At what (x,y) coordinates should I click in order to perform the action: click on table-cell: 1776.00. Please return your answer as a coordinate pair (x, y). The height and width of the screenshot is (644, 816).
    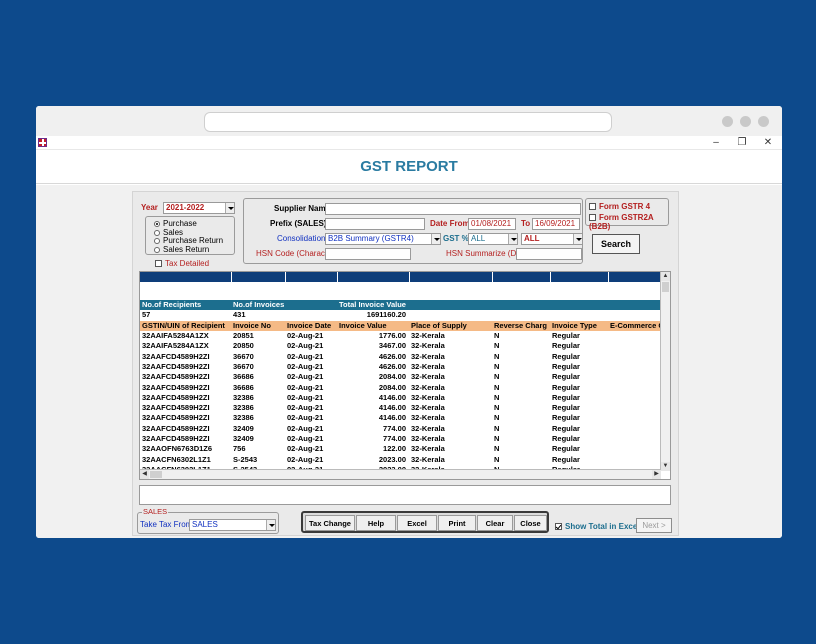
    Looking at the image, I should click on (392, 336).